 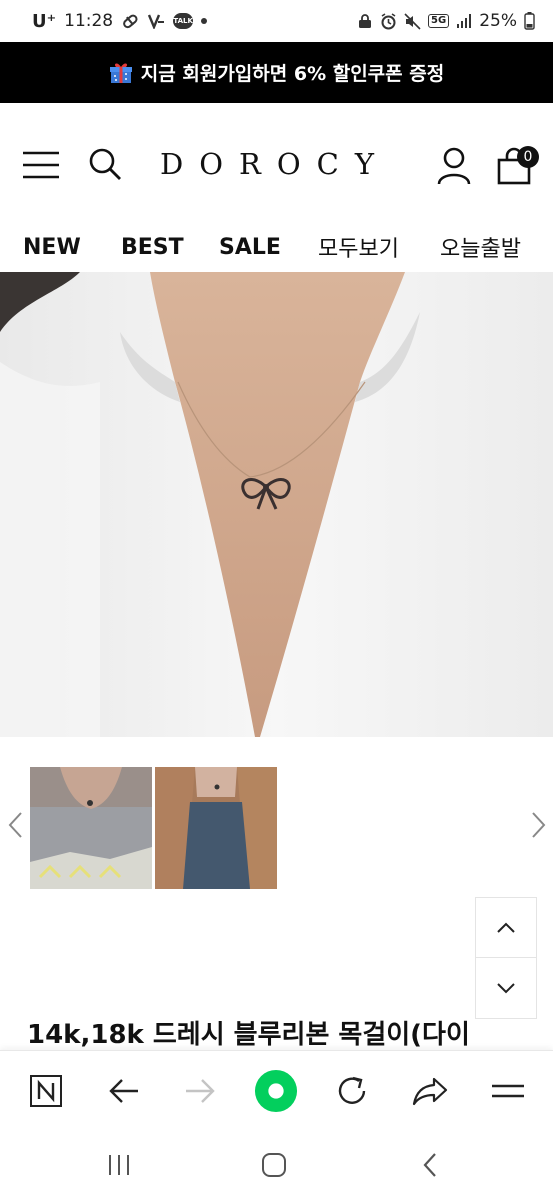 I want to click on green-dot-icon, so click(x=276, y=1091).